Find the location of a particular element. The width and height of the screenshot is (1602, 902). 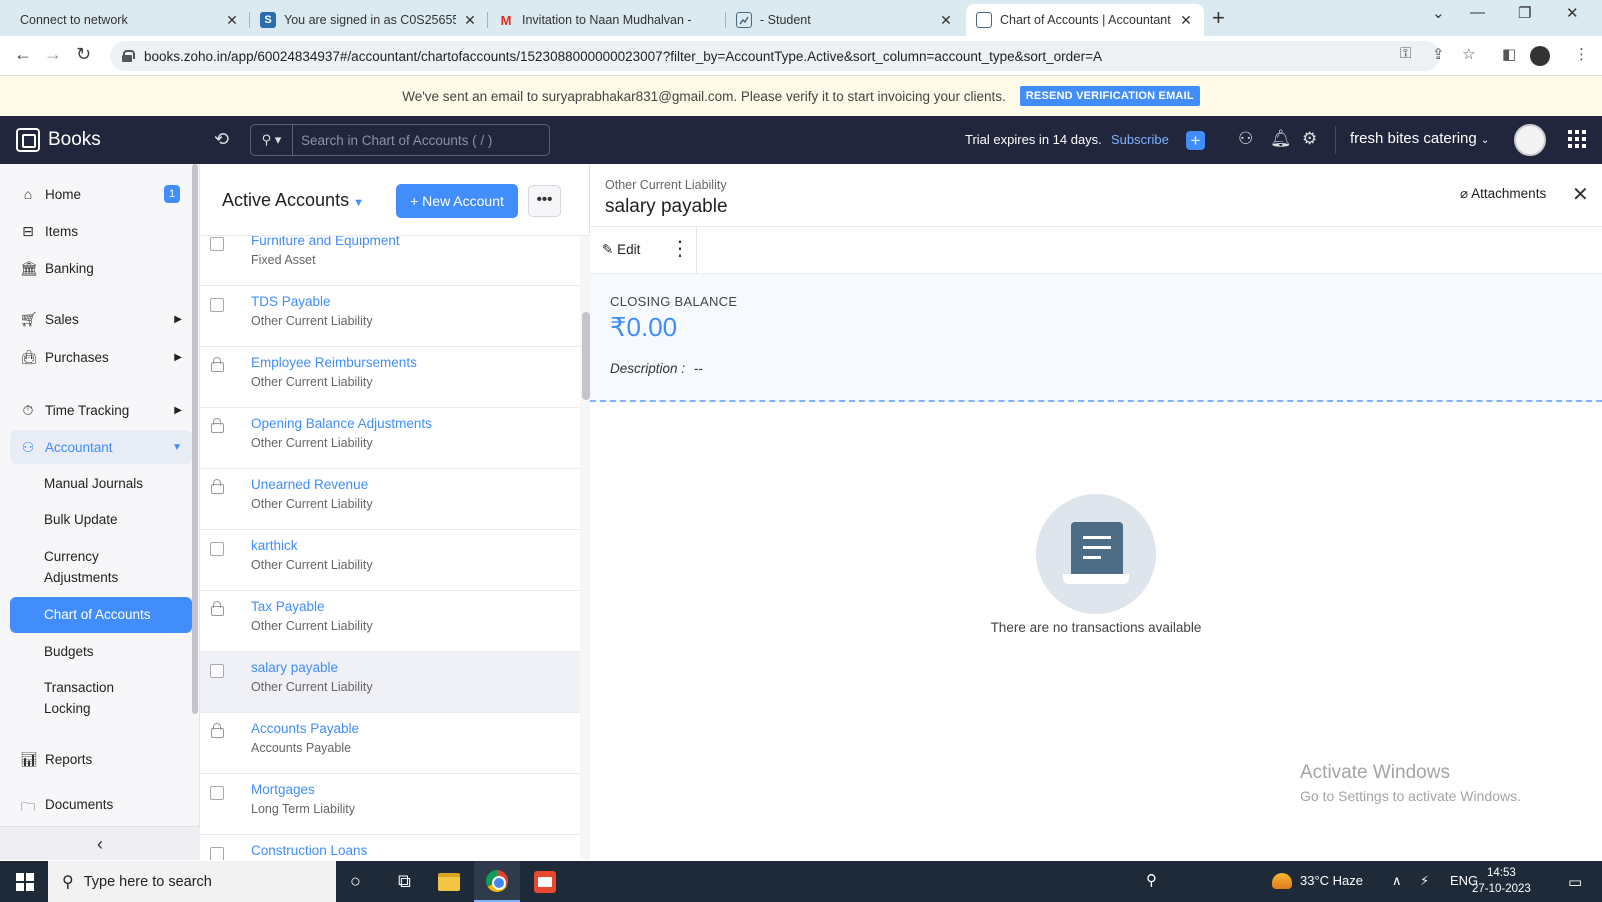

account-row: Accounts Payable Accounts Payable is located at coordinates (390, 743).